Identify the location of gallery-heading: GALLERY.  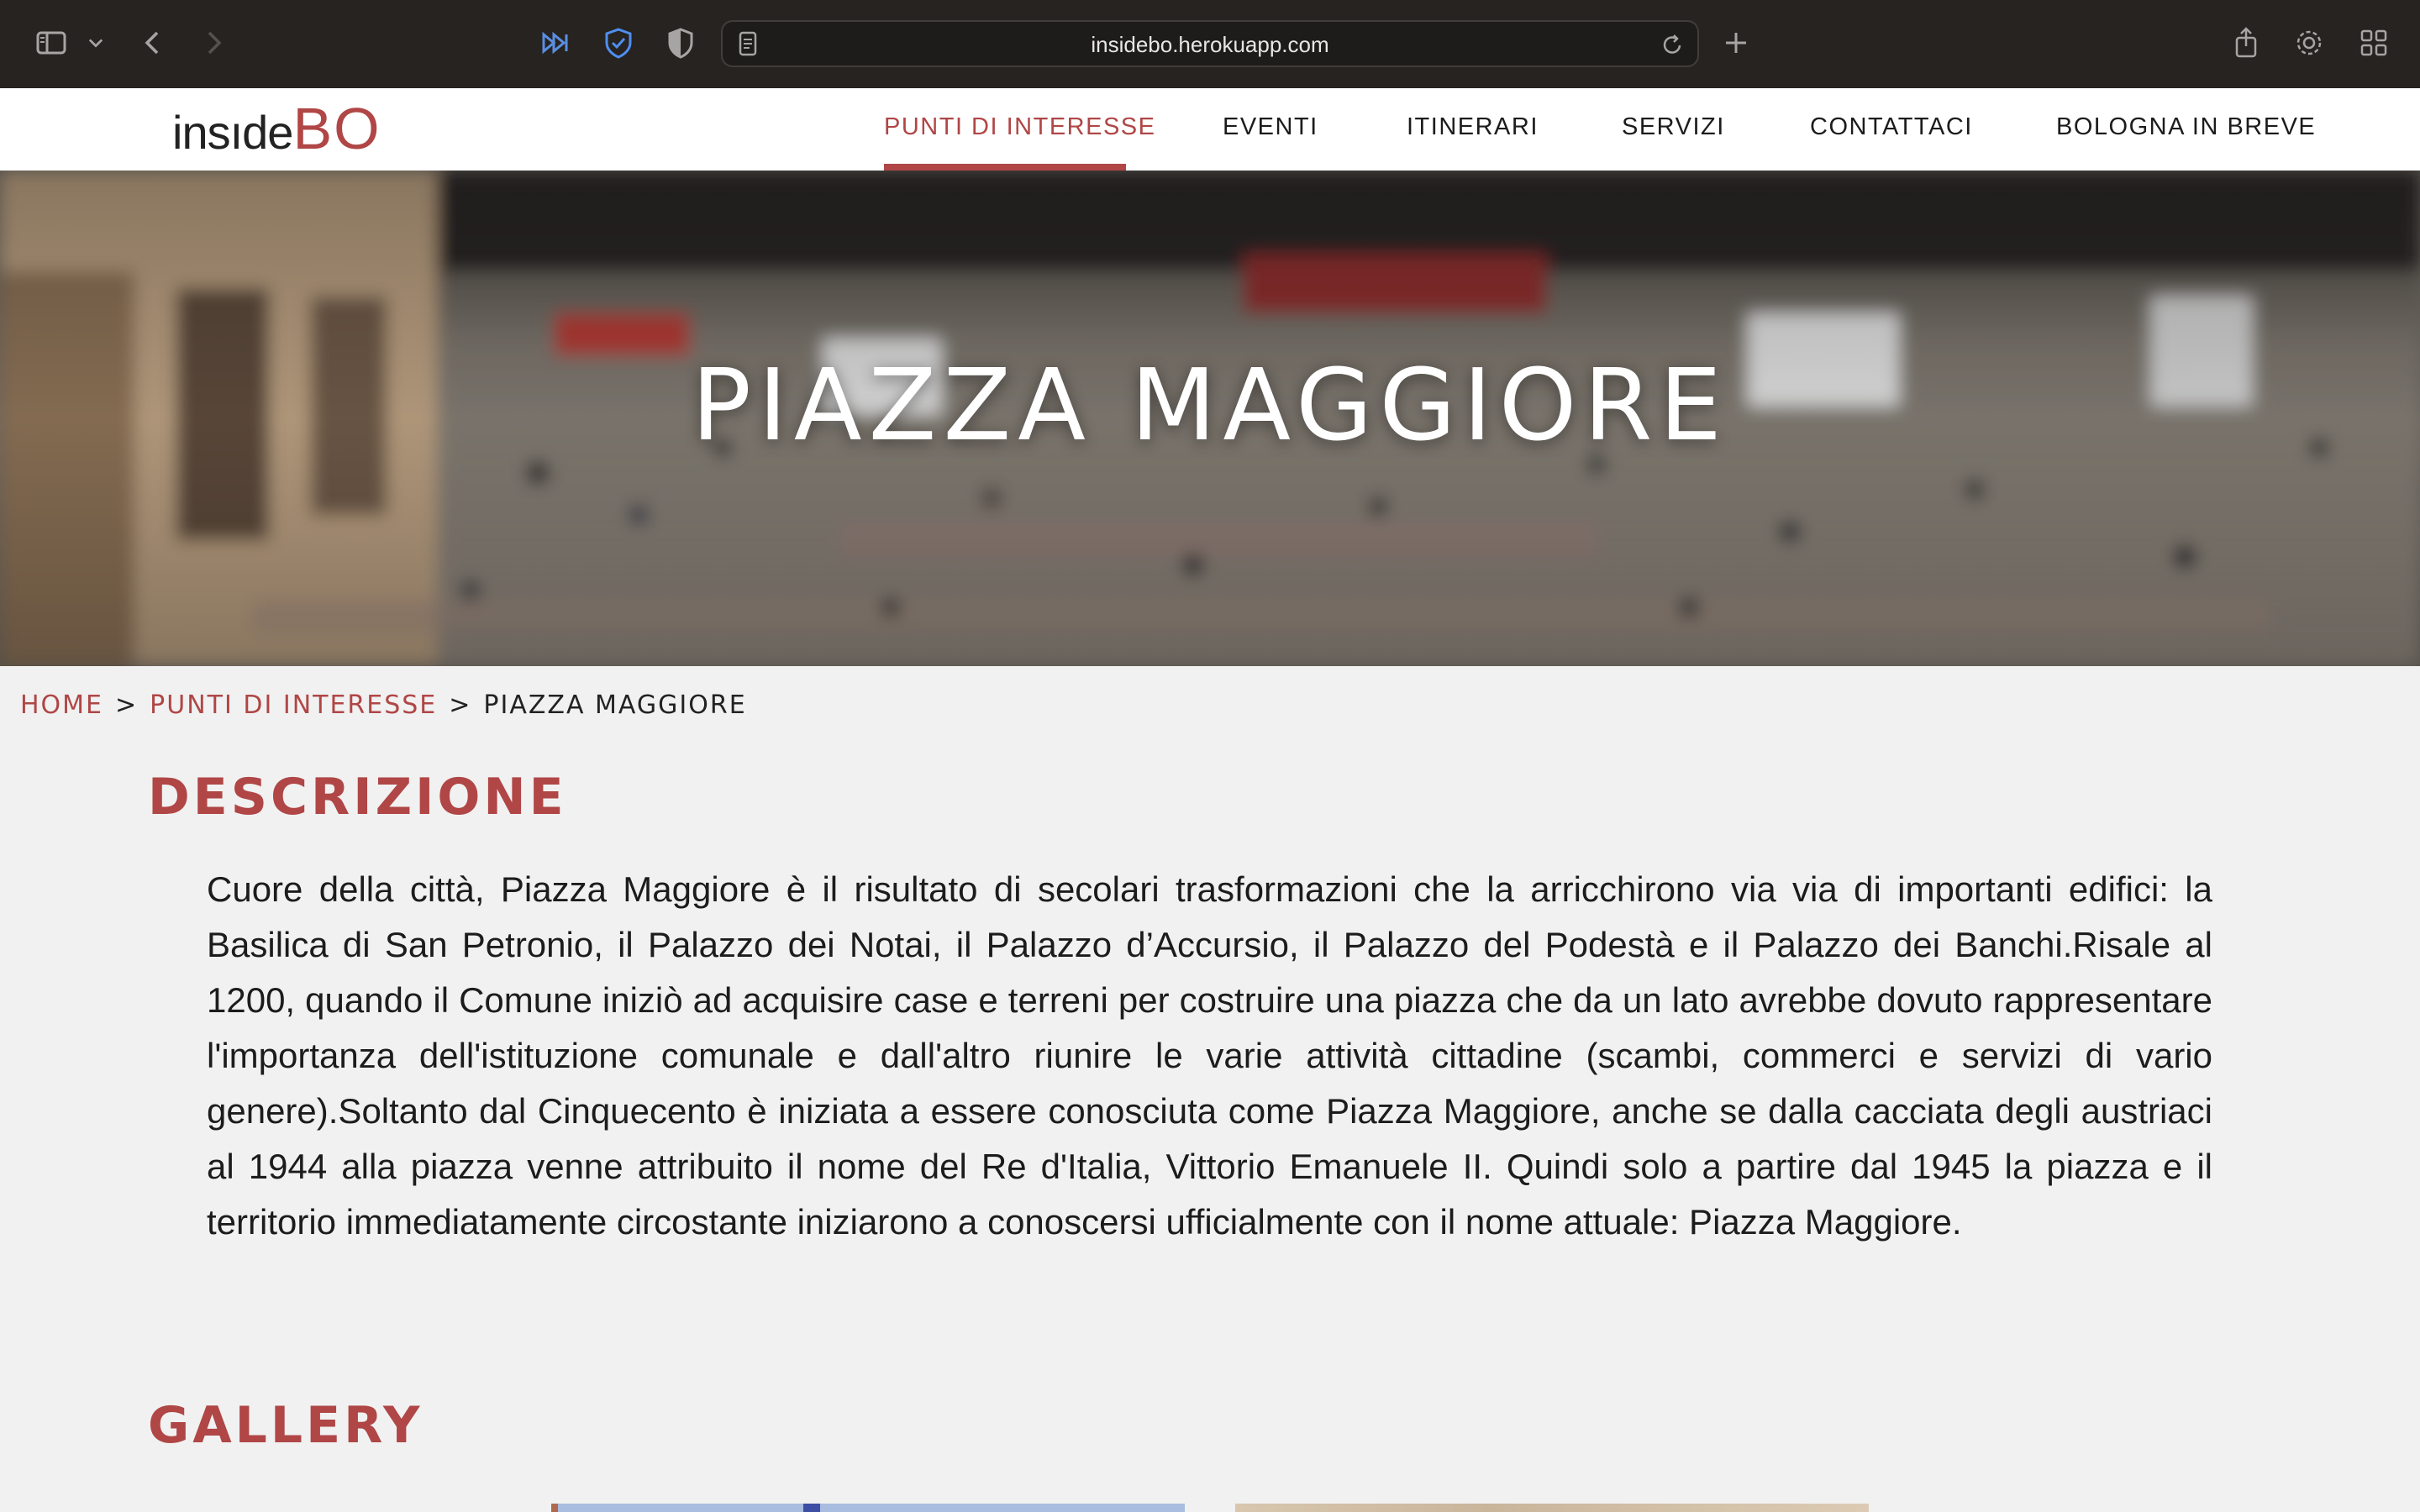
(286, 1425).